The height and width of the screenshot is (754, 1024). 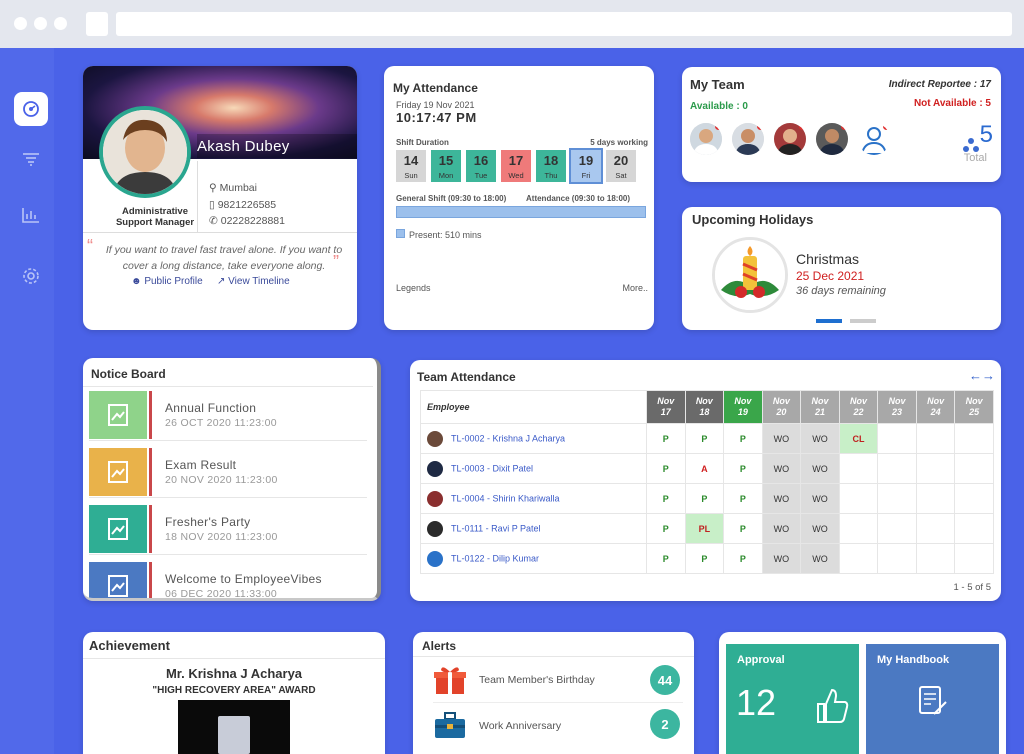 I want to click on carousel-dot-active, so click(x=829, y=321).